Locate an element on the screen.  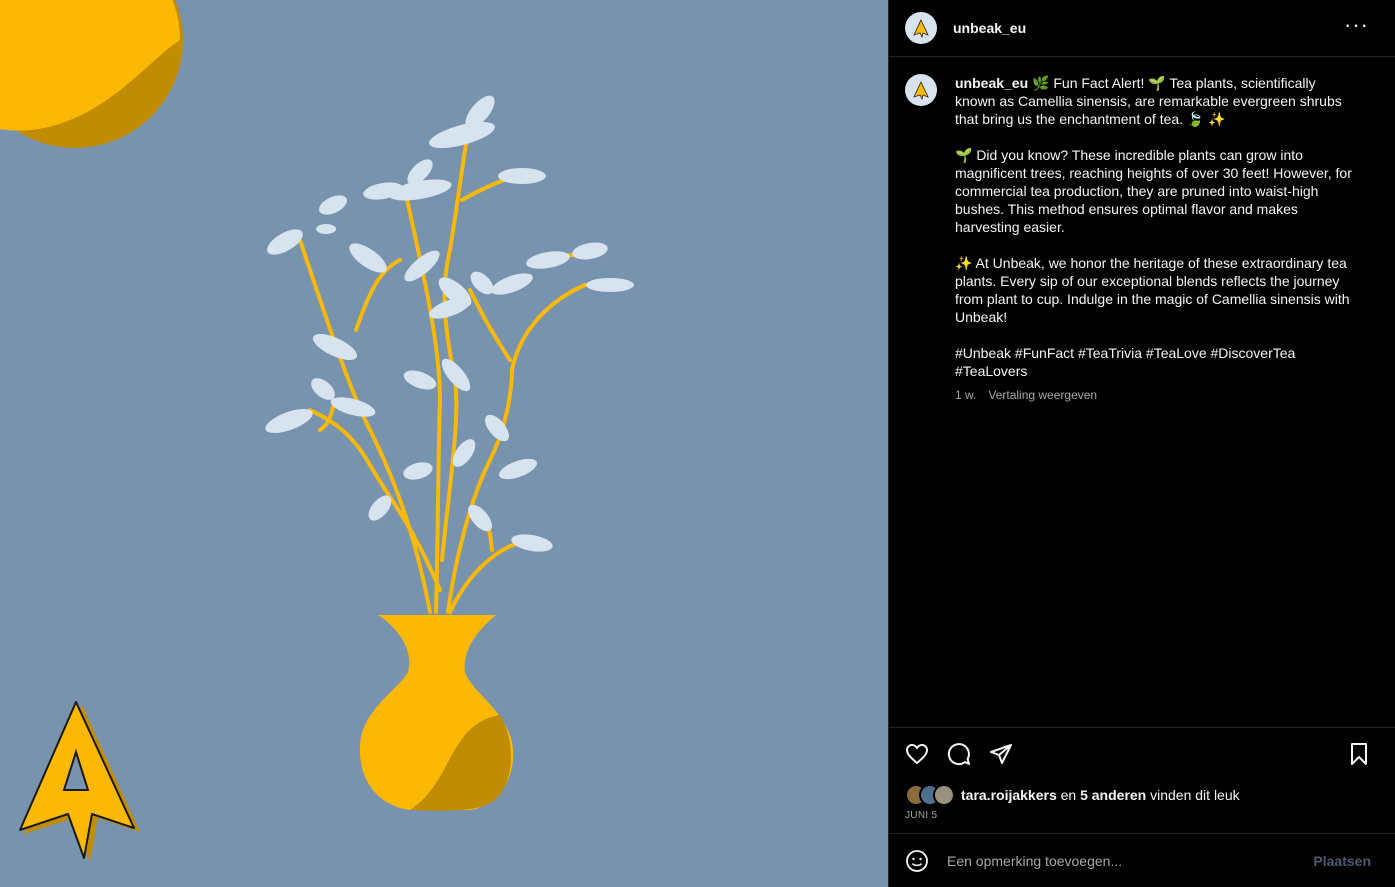
post-username: unbeak_eu is located at coordinates (989, 28).